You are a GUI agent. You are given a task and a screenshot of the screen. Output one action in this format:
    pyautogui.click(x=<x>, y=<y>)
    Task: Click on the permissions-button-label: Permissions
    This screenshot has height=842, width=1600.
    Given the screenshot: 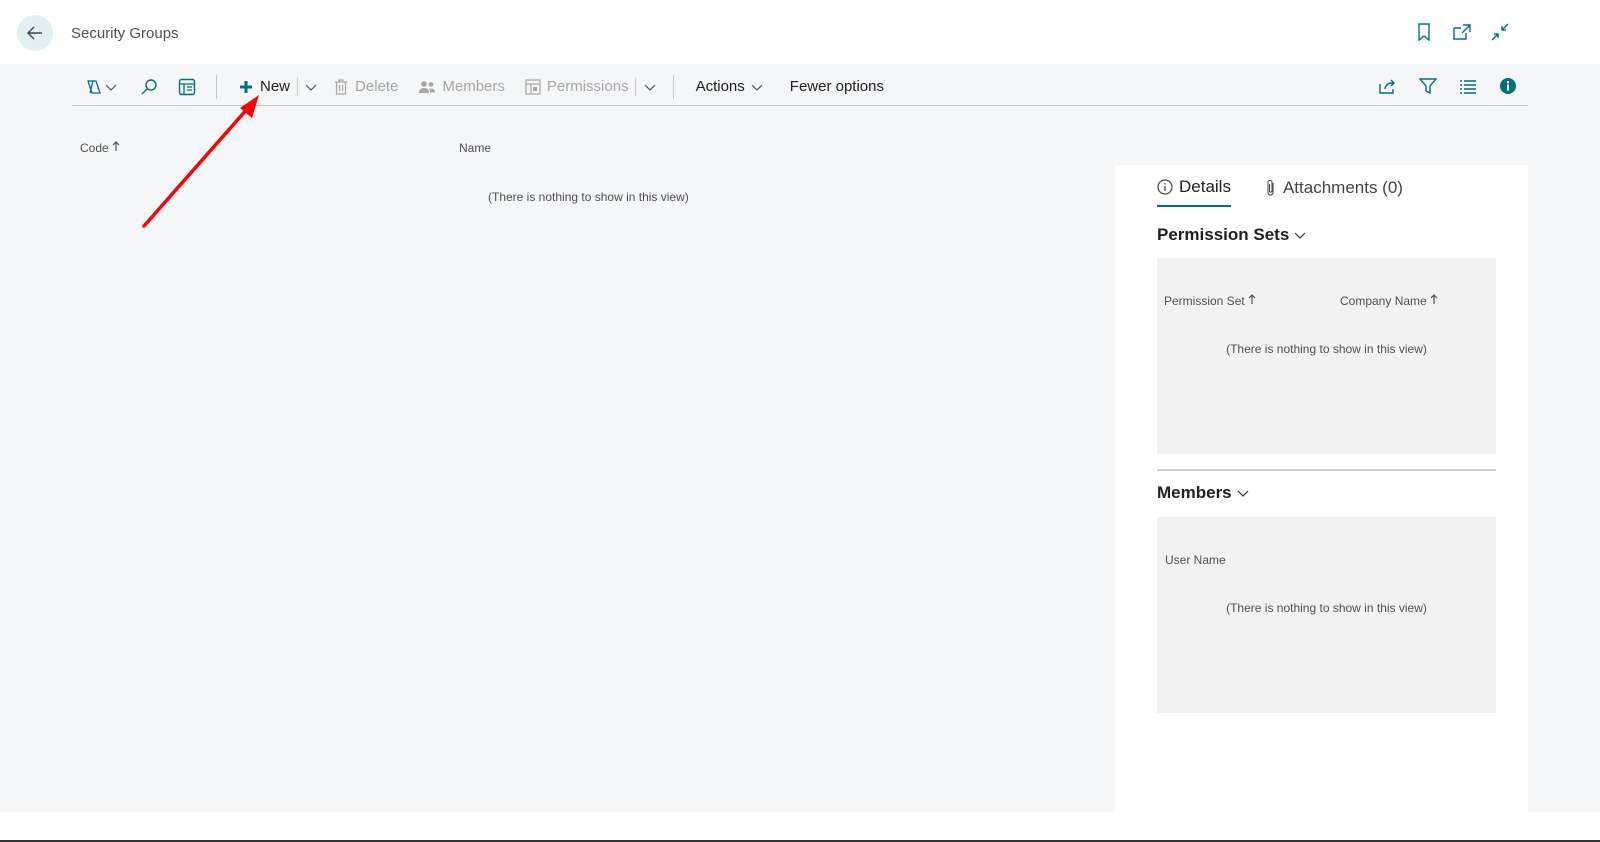 What is the action you would take?
    pyautogui.click(x=587, y=86)
    